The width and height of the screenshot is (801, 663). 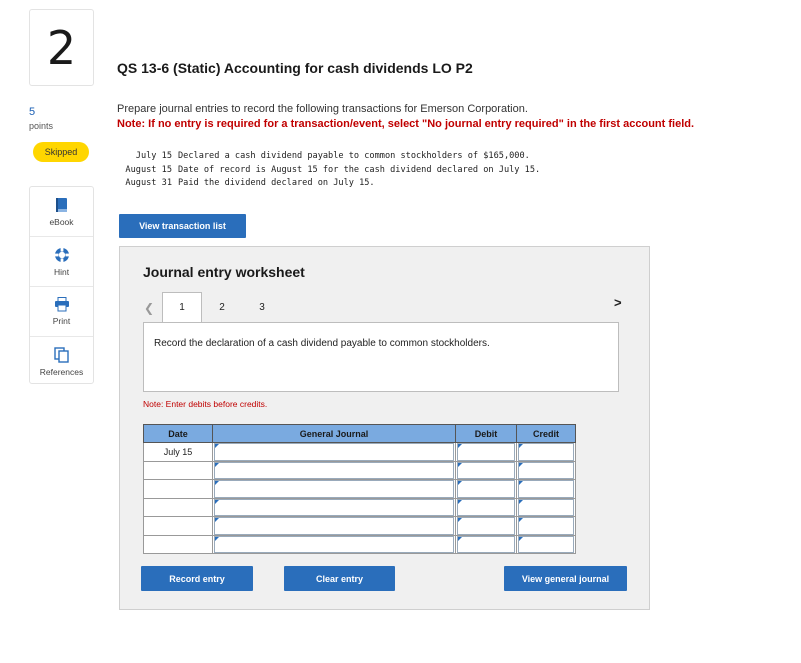 I want to click on tools-panel: eBook Hint Print References, so click(x=61, y=285).